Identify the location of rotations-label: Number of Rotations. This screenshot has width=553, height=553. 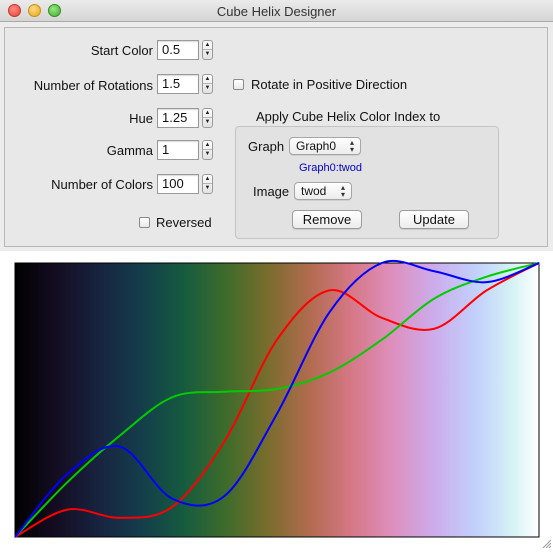
(93, 85).